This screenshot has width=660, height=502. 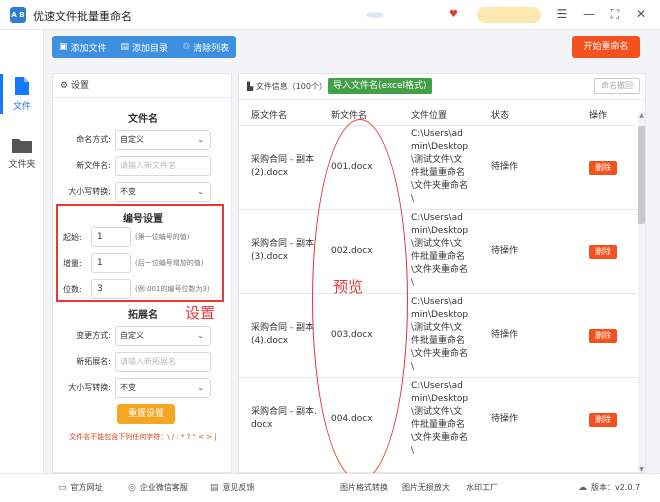 What do you see at coordinates (163, 166) in the screenshot?
I see `new-name-input: 请输入新文件名` at bounding box center [163, 166].